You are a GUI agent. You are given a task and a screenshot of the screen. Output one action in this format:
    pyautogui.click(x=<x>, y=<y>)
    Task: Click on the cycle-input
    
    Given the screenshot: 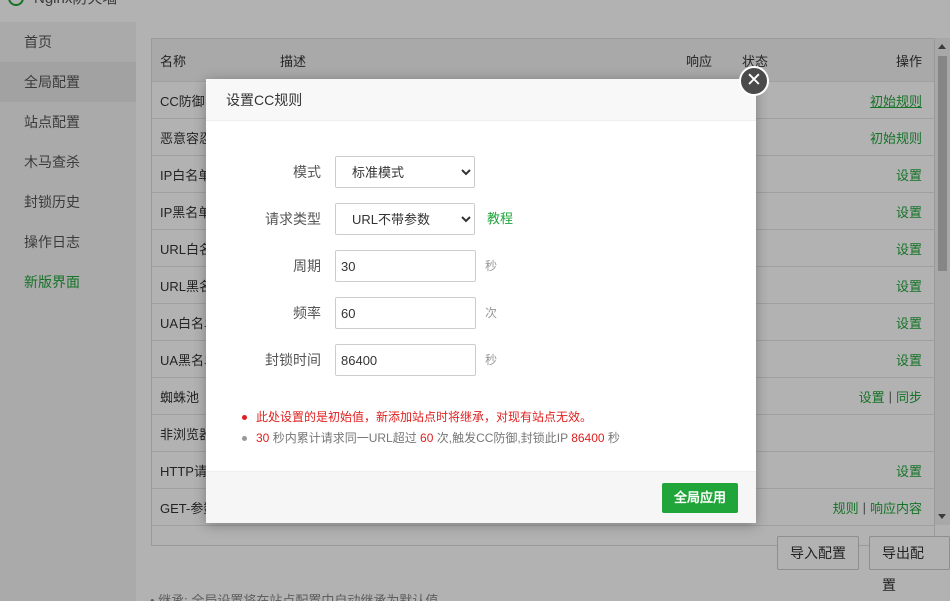 What is the action you would take?
    pyautogui.click(x=405, y=266)
    